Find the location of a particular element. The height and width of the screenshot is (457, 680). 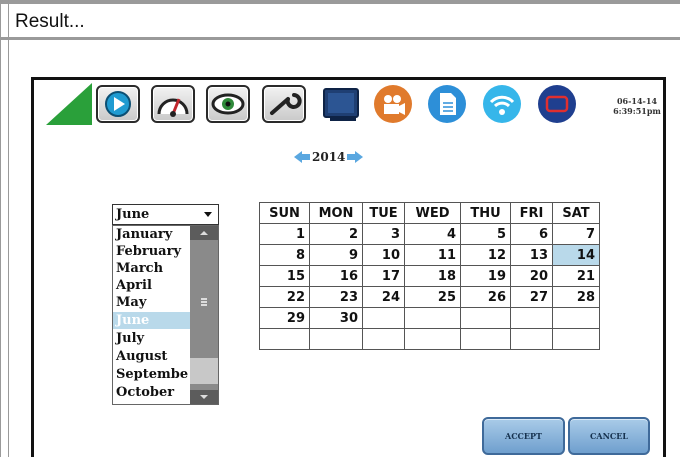

month-select-value: June is located at coordinates (133, 214).